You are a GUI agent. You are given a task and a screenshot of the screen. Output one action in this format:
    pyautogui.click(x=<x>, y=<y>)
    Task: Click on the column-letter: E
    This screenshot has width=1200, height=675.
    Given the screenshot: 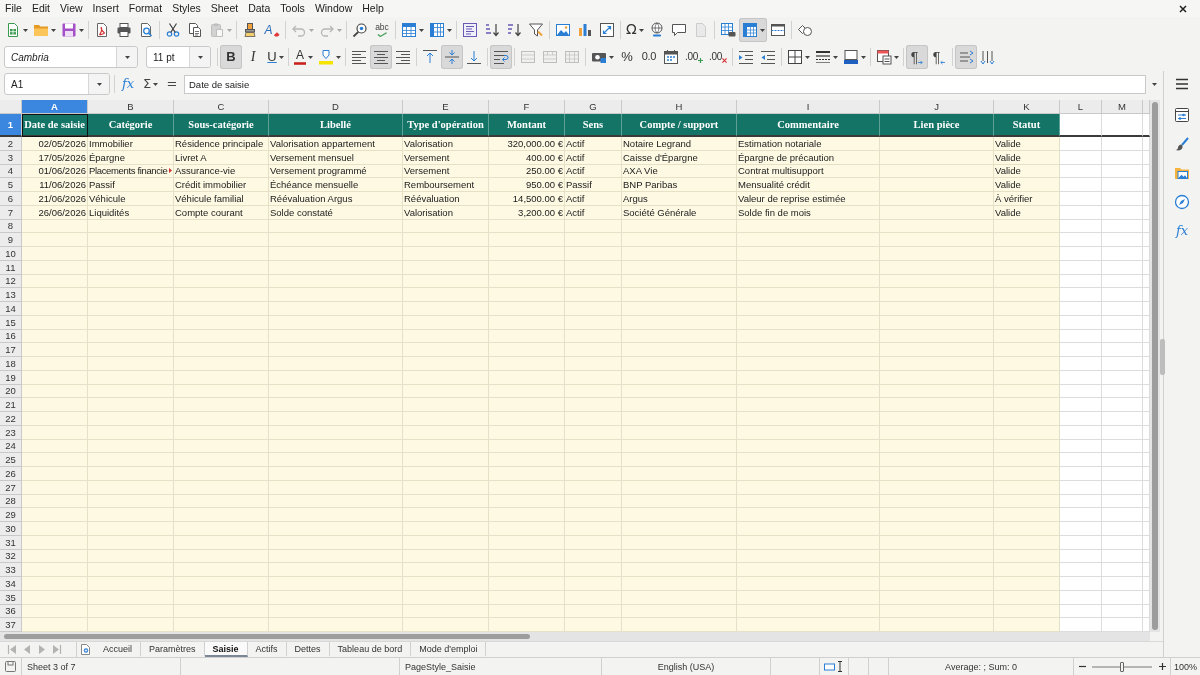 What is the action you would take?
    pyautogui.click(x=446, y=107)
    